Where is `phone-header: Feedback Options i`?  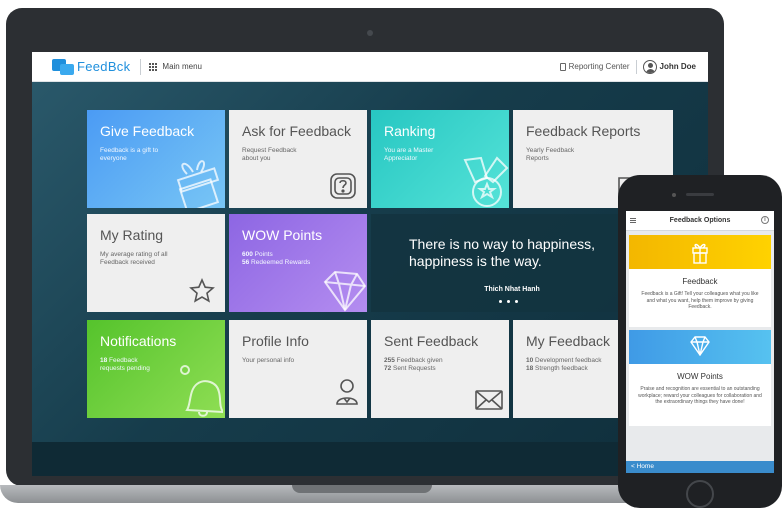
phone-header: Feedback Options i is located at coordinates (700, 221).